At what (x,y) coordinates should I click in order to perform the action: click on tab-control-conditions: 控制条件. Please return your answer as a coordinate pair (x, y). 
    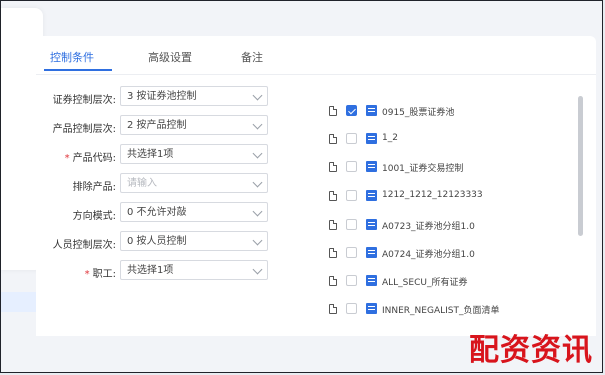
    Looking at the image, I should click on (72, 57).